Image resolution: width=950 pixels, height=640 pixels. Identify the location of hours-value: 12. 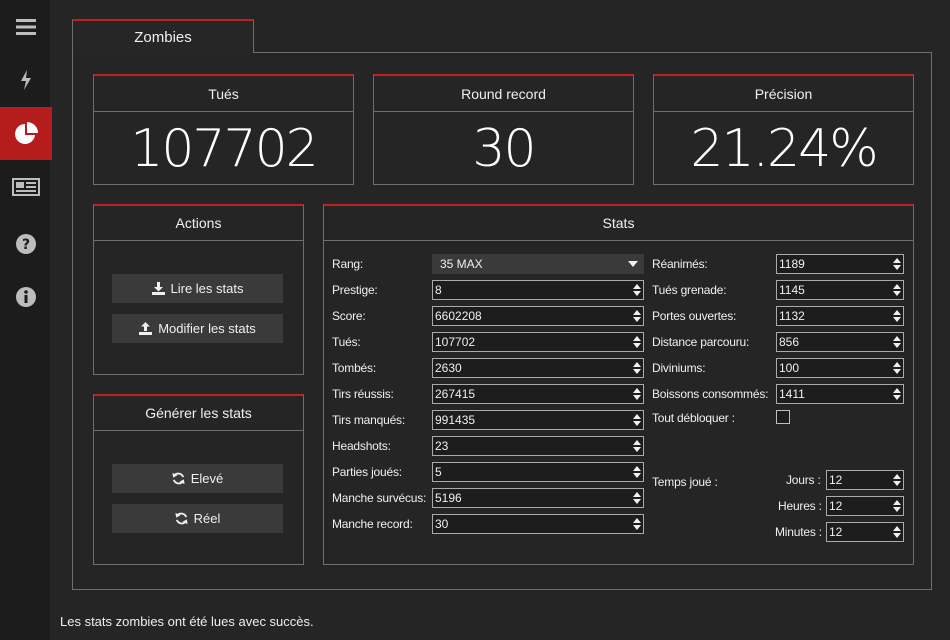
(836, 506).